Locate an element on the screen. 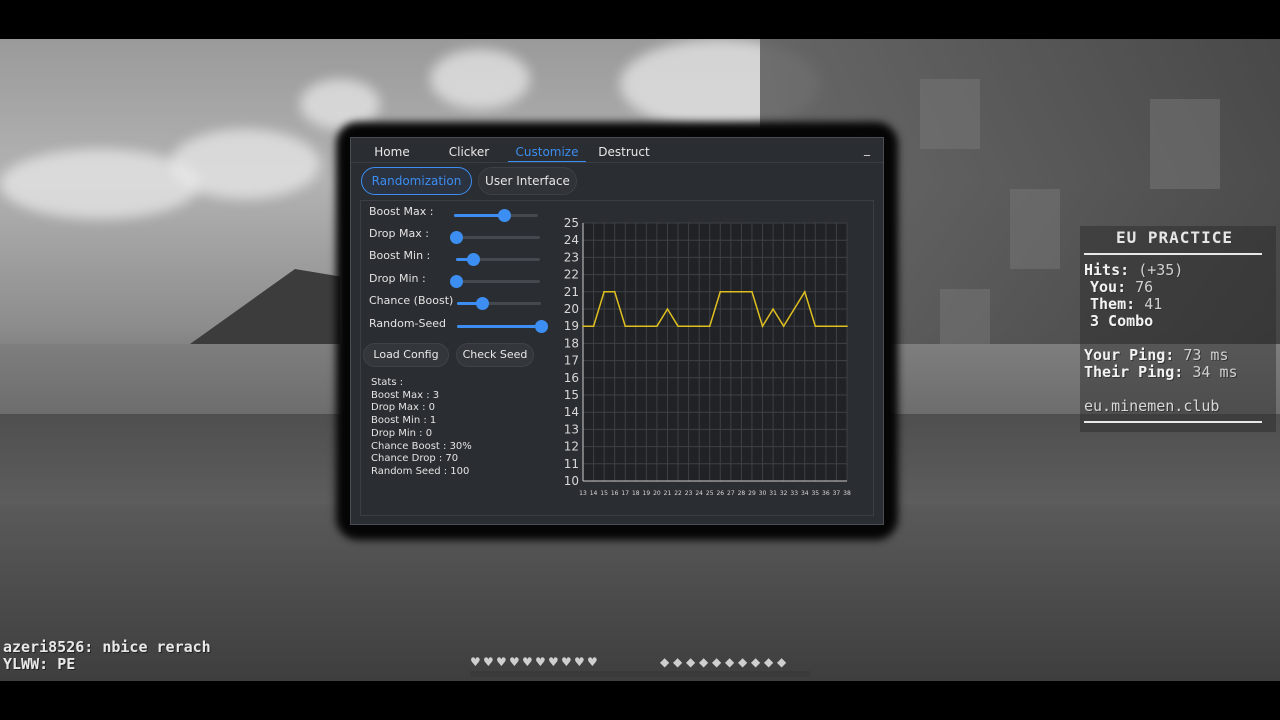 The width and height of the screenshot is (1280, 720). stats-header: Stats : is located at coordinates (387, 382).